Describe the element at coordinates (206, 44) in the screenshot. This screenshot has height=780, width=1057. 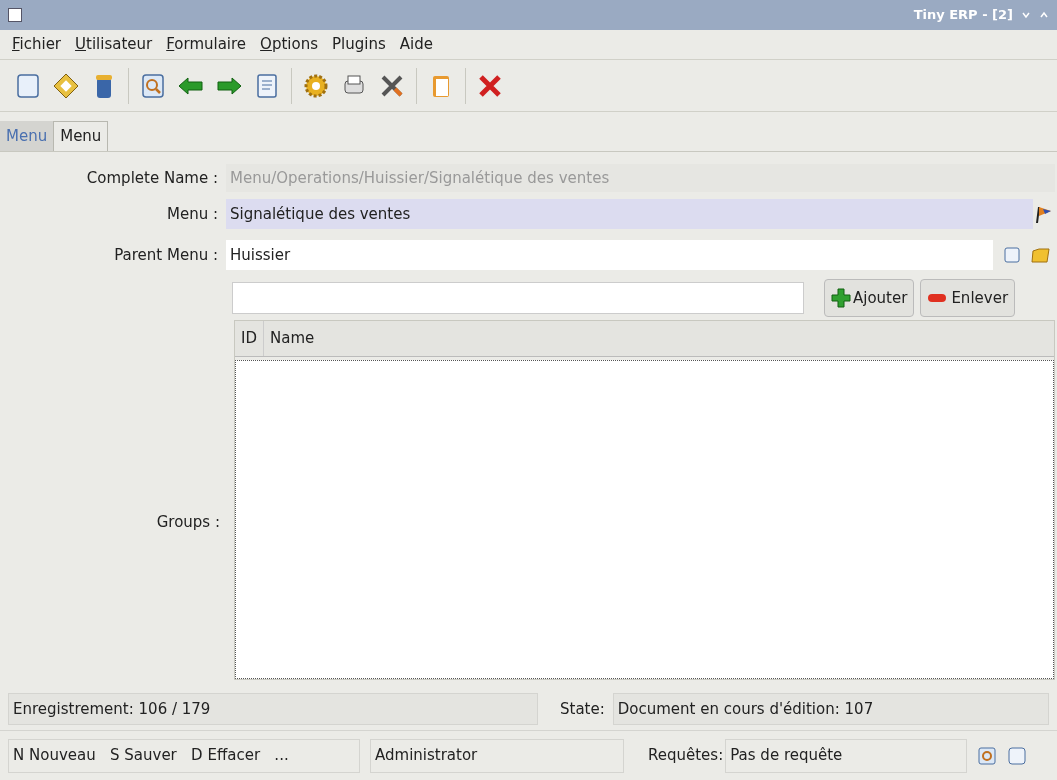
I see `menu-item: Formulaire` at that location.